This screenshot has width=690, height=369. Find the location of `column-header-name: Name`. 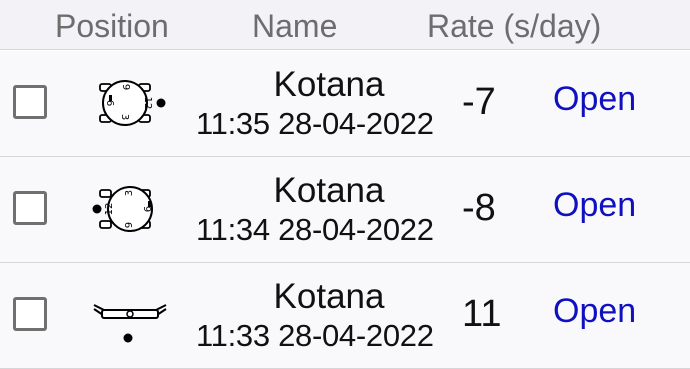

column-header-name: Name is located at coordinates (295, 26).